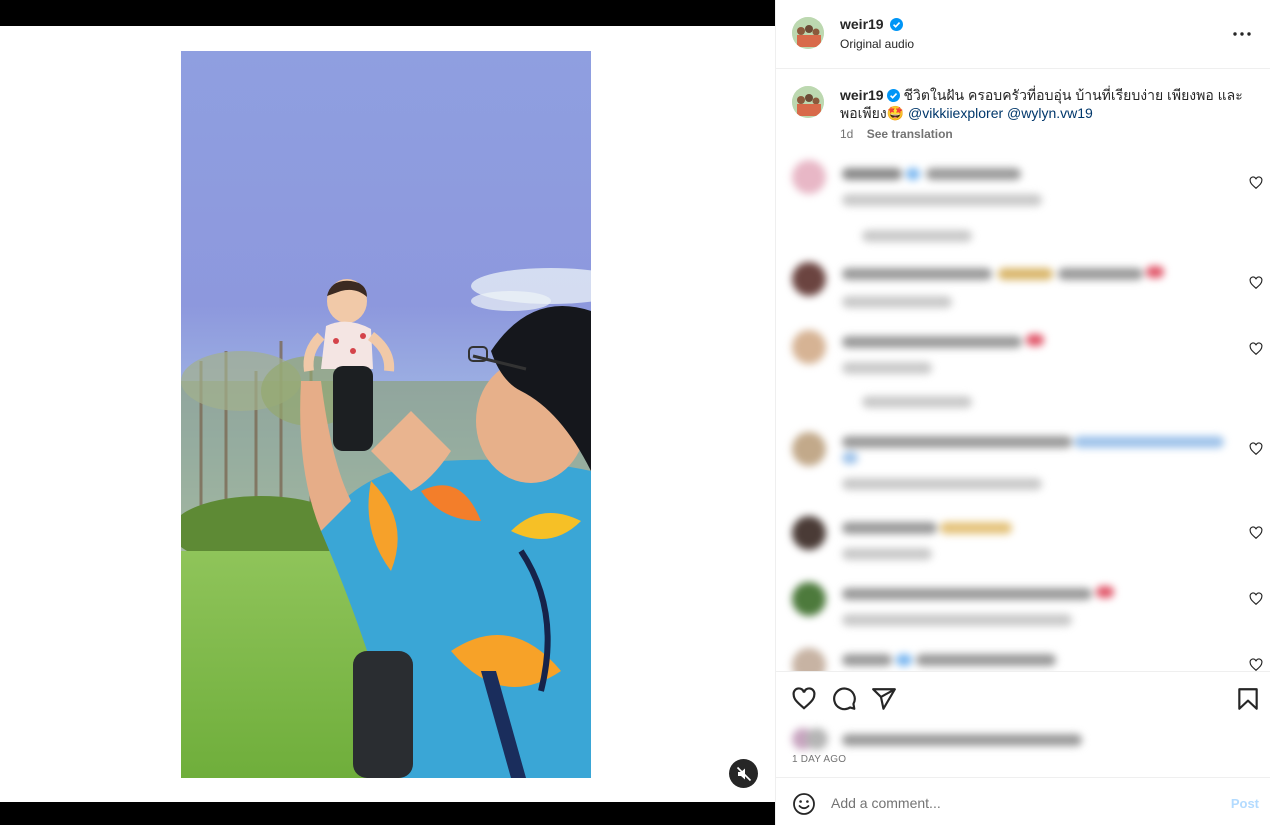  I want to click on caption-username: weir19, so click(862, 95).